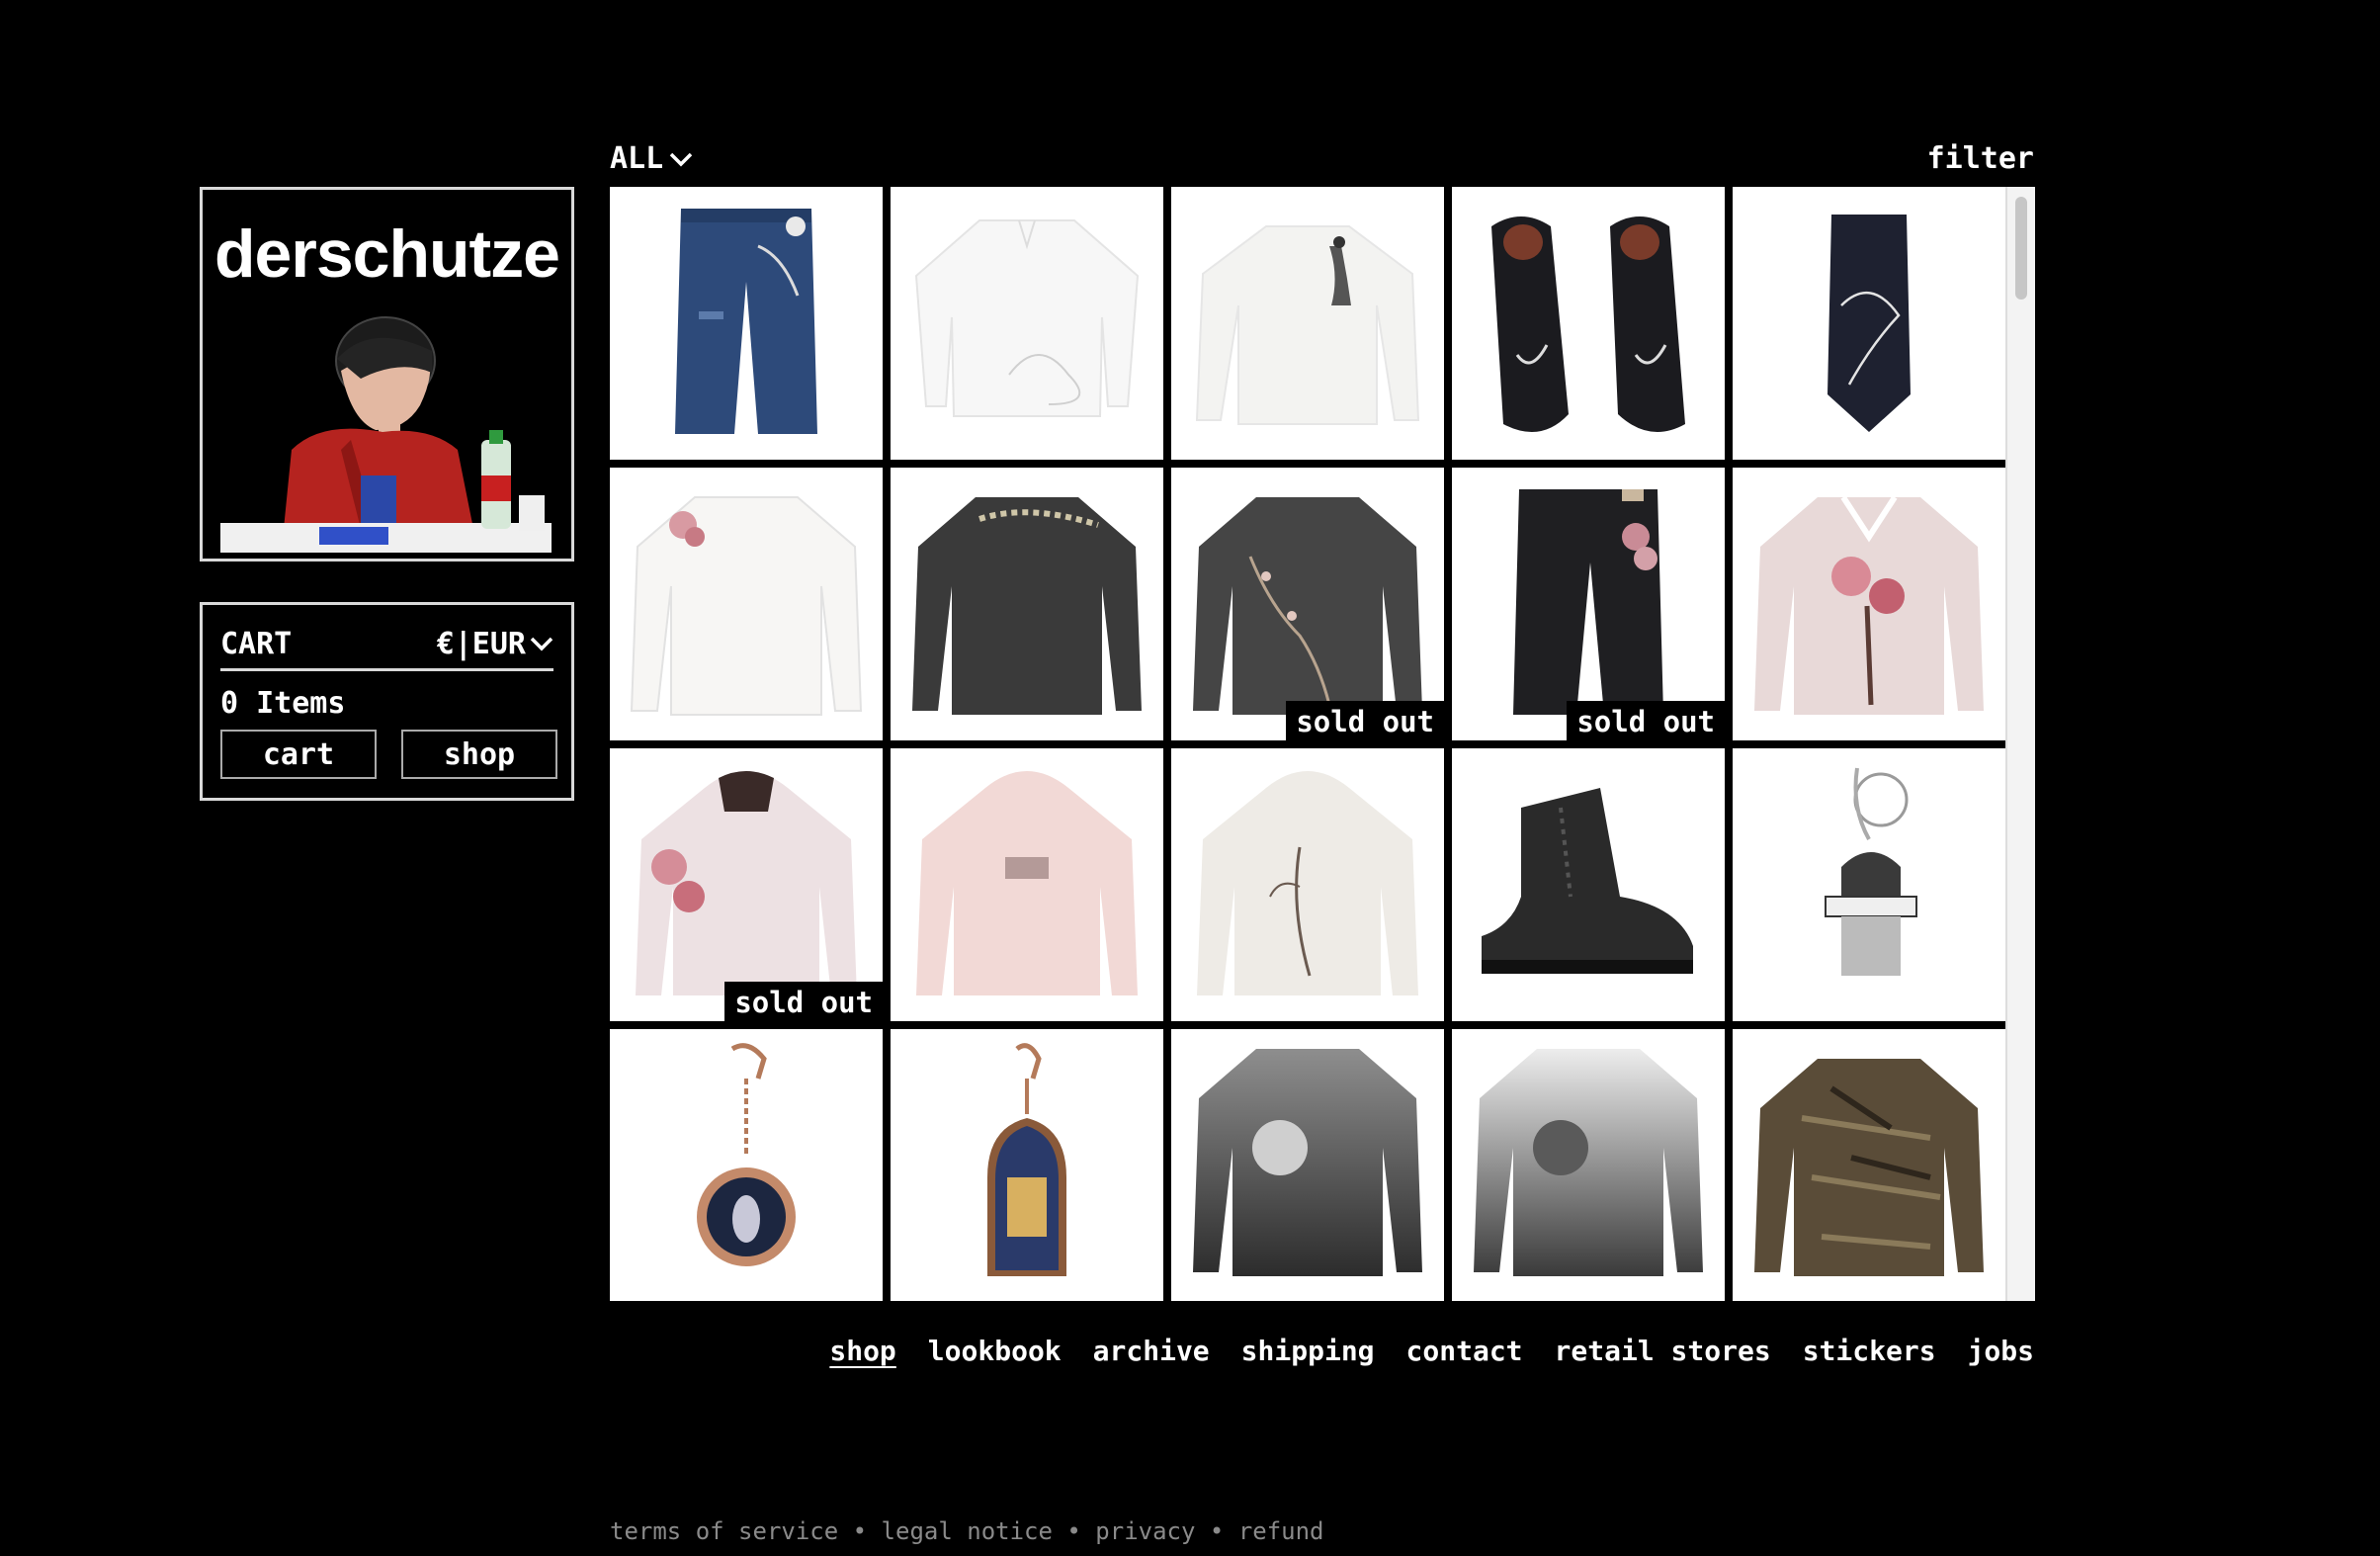  What do you see at coordinates (995, 1351) in the screenshot?
I see `nav-lookbook: lookbook` at bounding box center [995, 1351].